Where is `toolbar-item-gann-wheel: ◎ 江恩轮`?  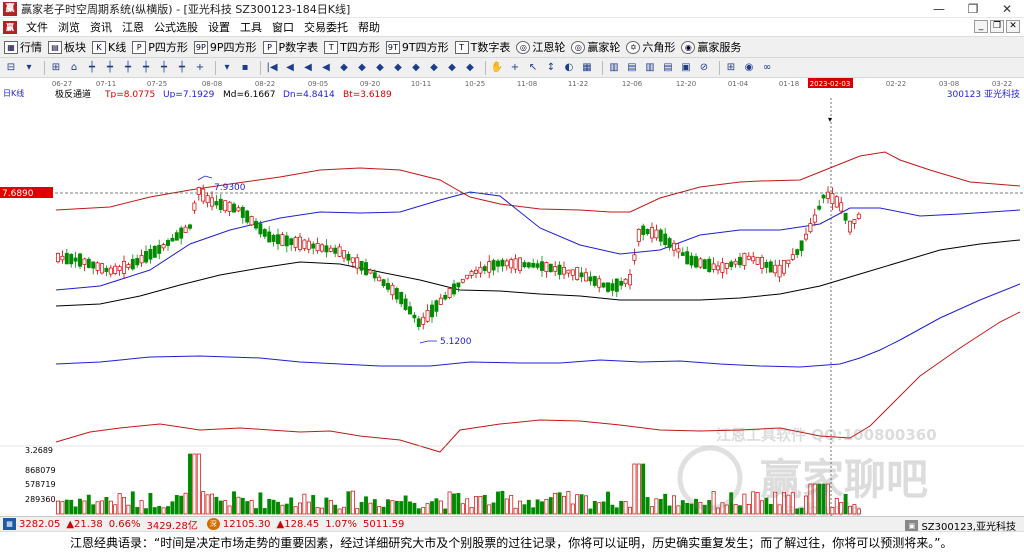
toolbar-item-gann-wheel: ◎ 江恩轮 is located at coordinates (540, 47).